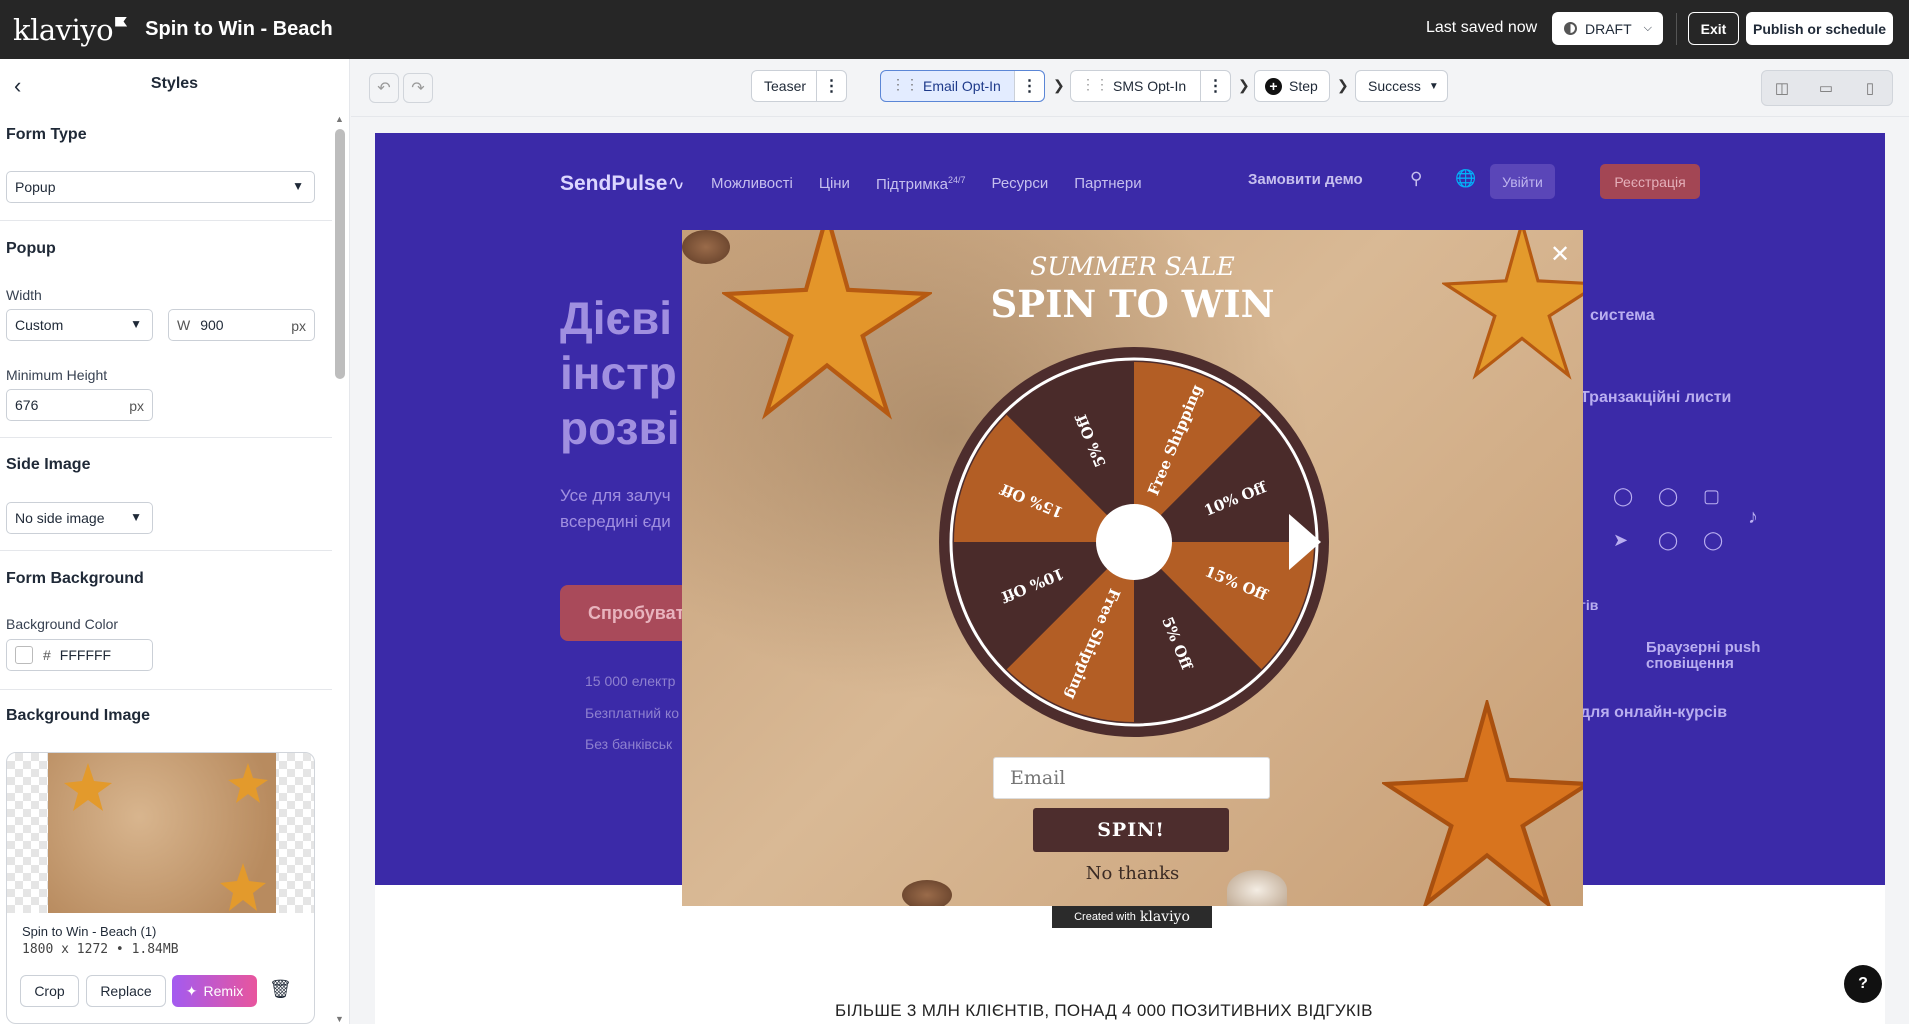  Describe the element at coordinates (1482, 27) in the screenshot. I see `last-saved-status: Last saved now` at that location.